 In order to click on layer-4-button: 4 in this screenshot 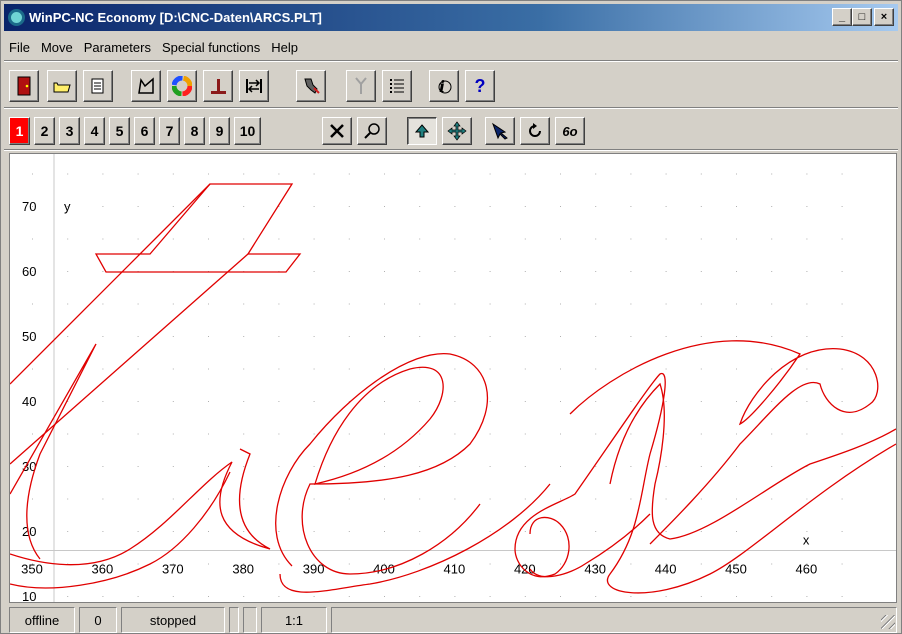, I will do `click(94, 131)`.